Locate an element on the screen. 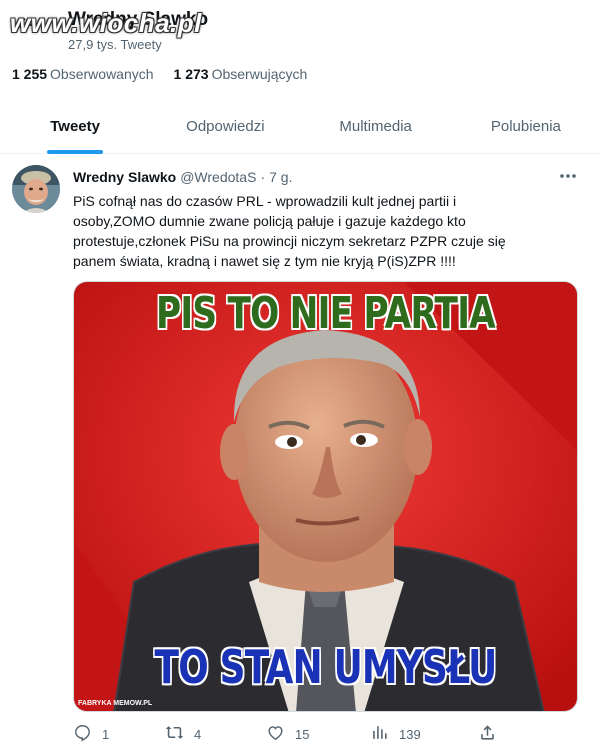 The width and height of the screenshot is (601, 748). followers-count: 1 273 is located at coordinates (191, 74).